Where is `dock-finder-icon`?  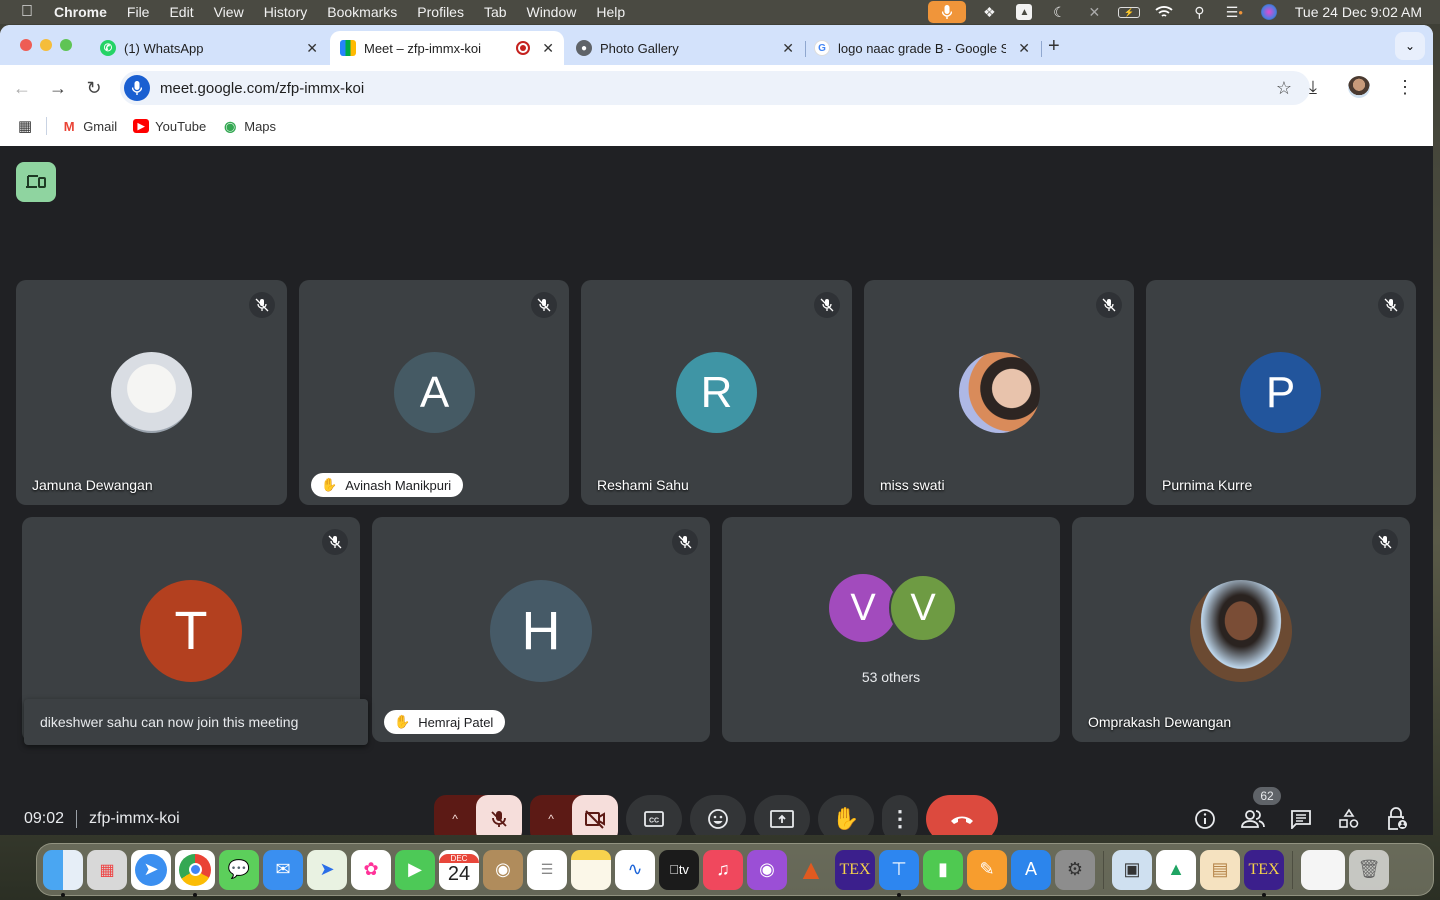 dock-finder-icon is located at coordinates (63, 873).